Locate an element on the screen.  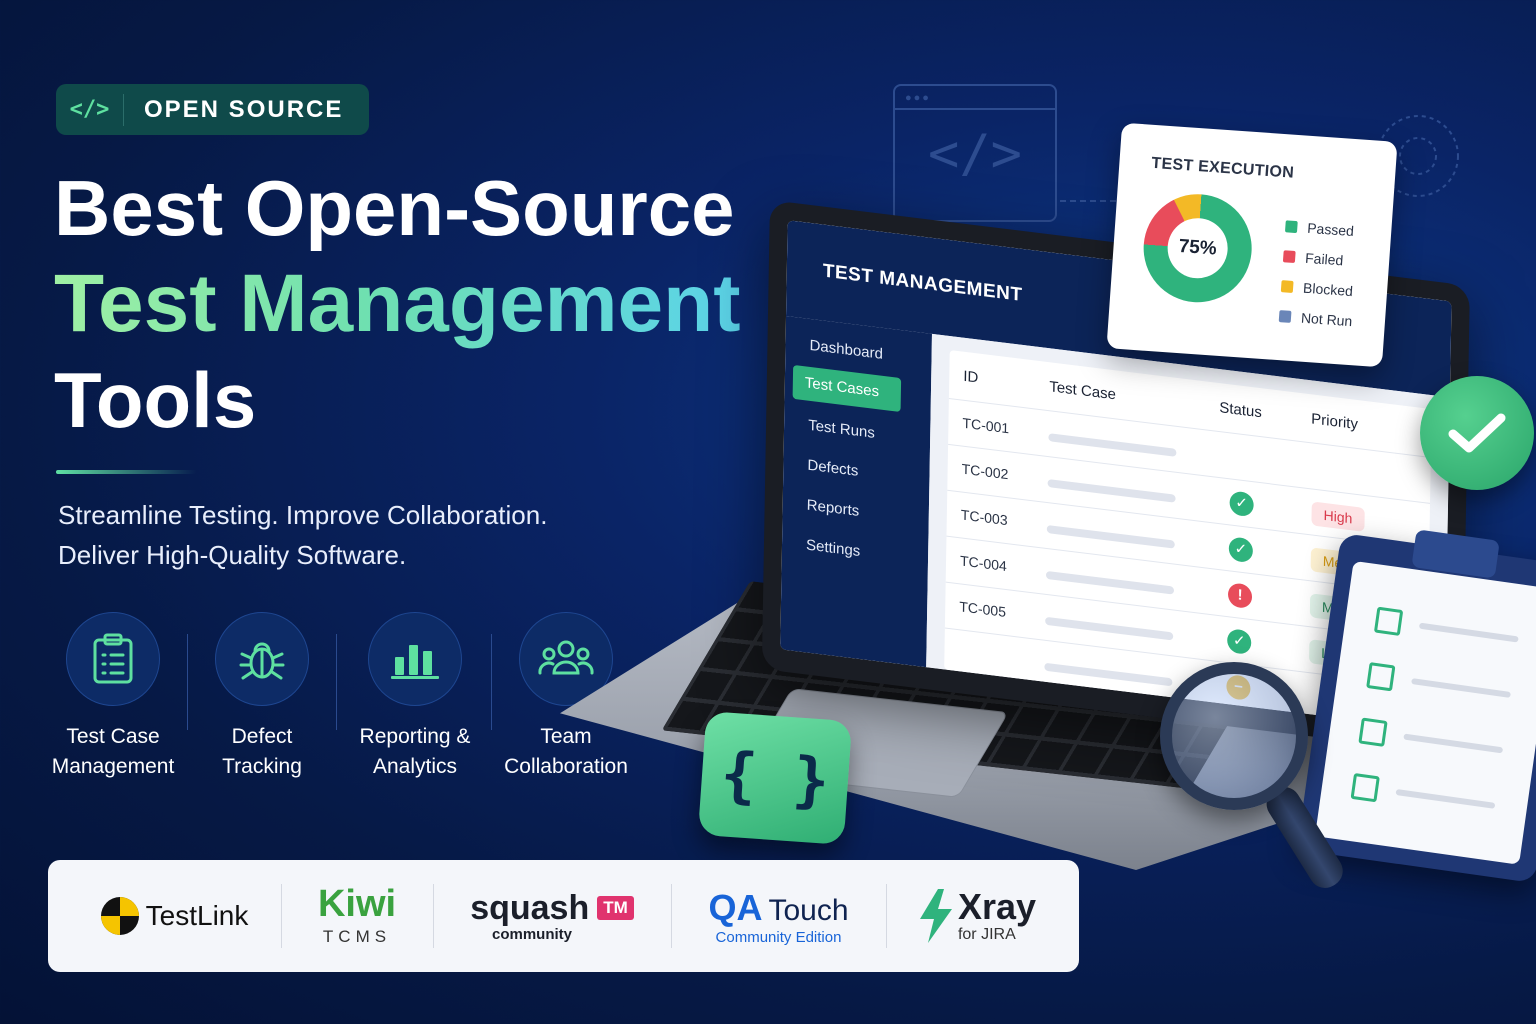
logo-squash-tm: squash TM community is located at coordinates (552, 916).